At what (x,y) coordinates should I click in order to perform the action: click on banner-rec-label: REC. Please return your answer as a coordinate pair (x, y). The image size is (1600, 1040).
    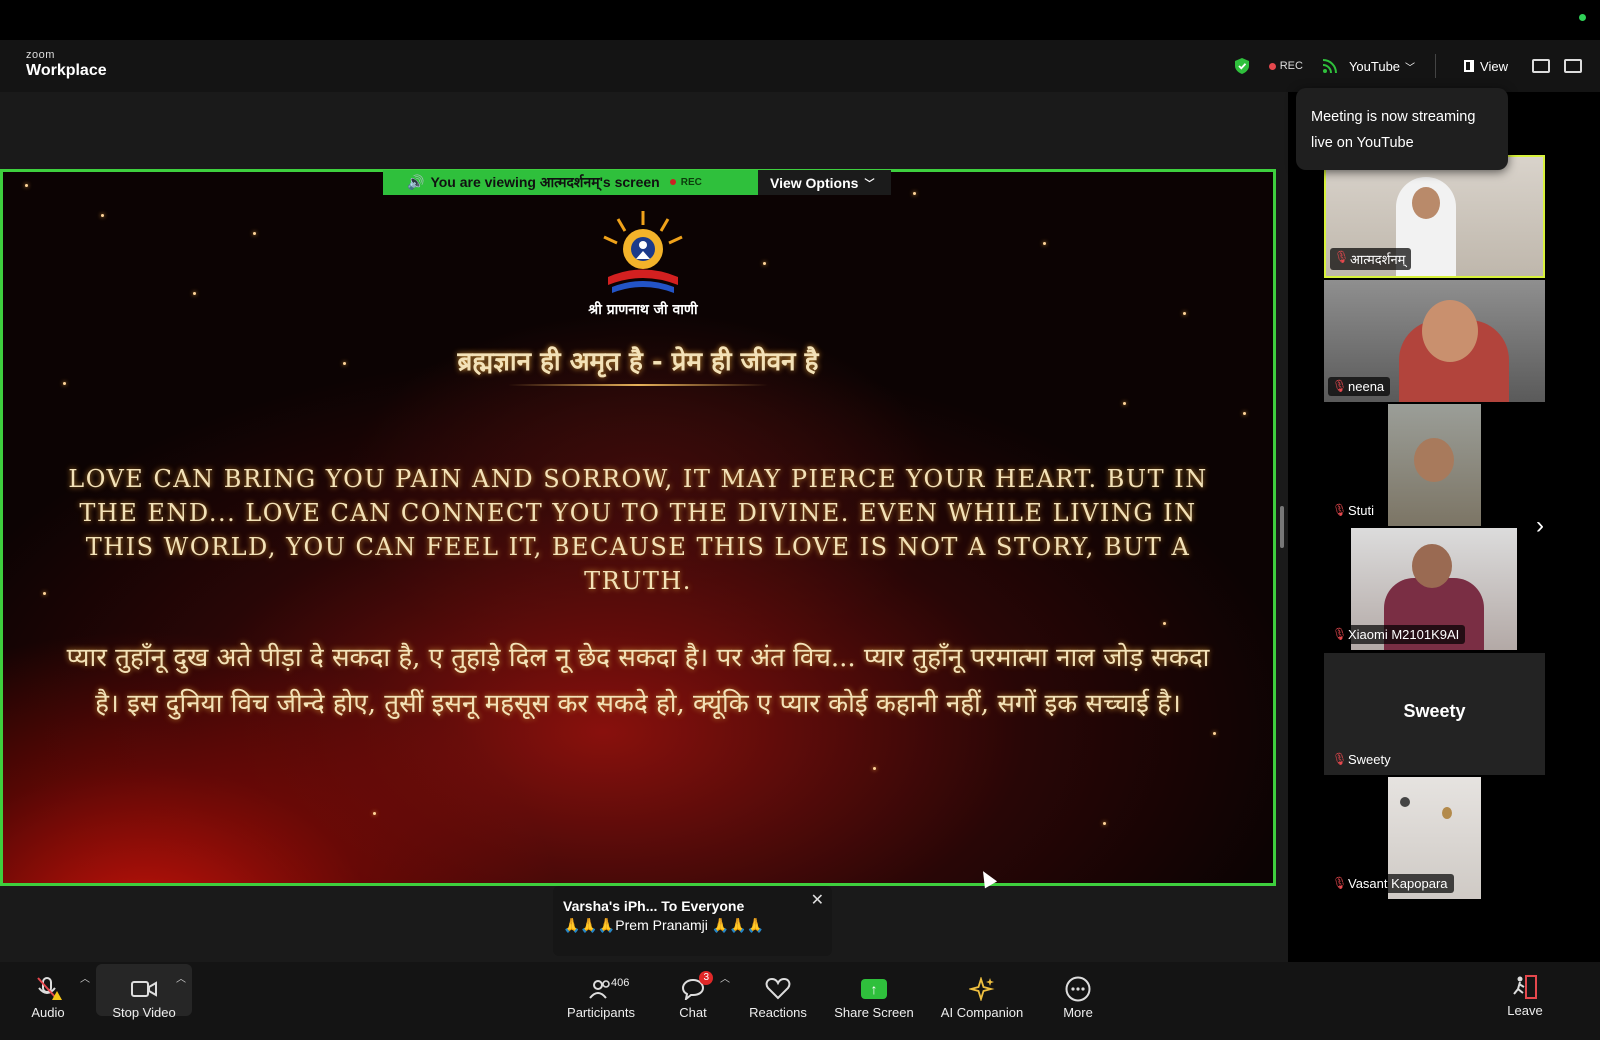
    Looking at the image, I should click on (686, 182).